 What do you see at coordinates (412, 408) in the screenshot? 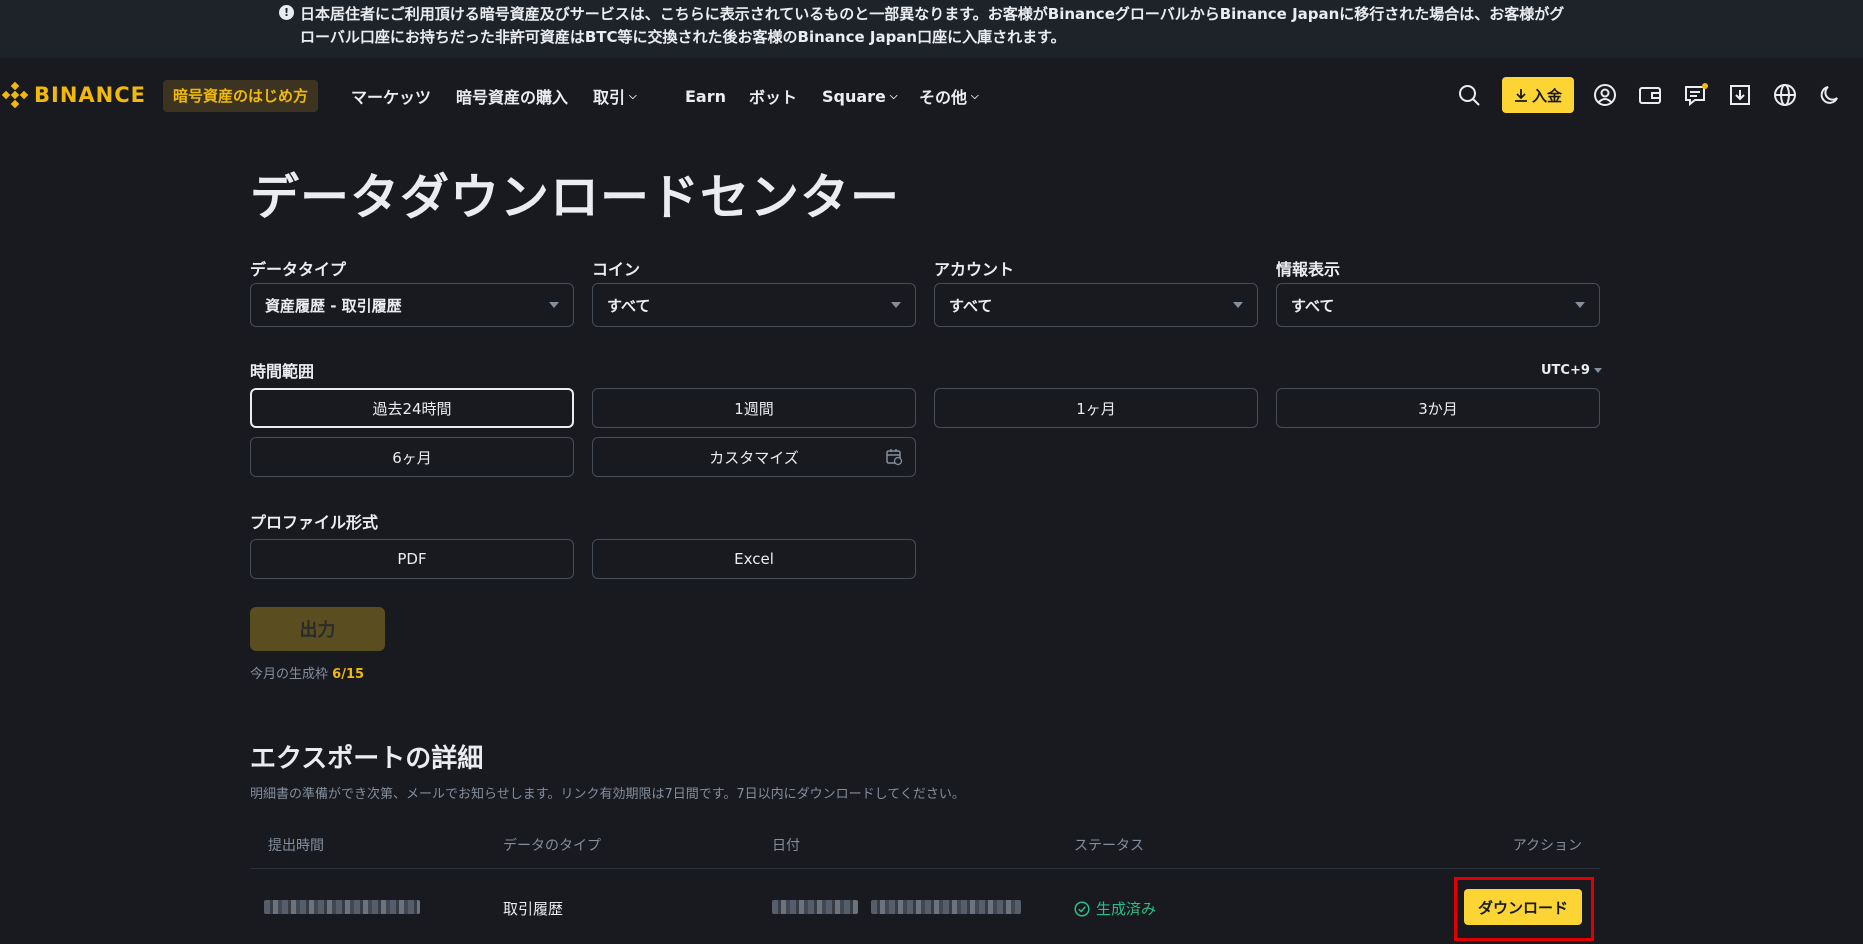
I see `time-option-24h: 過去24時間` at bounding box center [412, 408].